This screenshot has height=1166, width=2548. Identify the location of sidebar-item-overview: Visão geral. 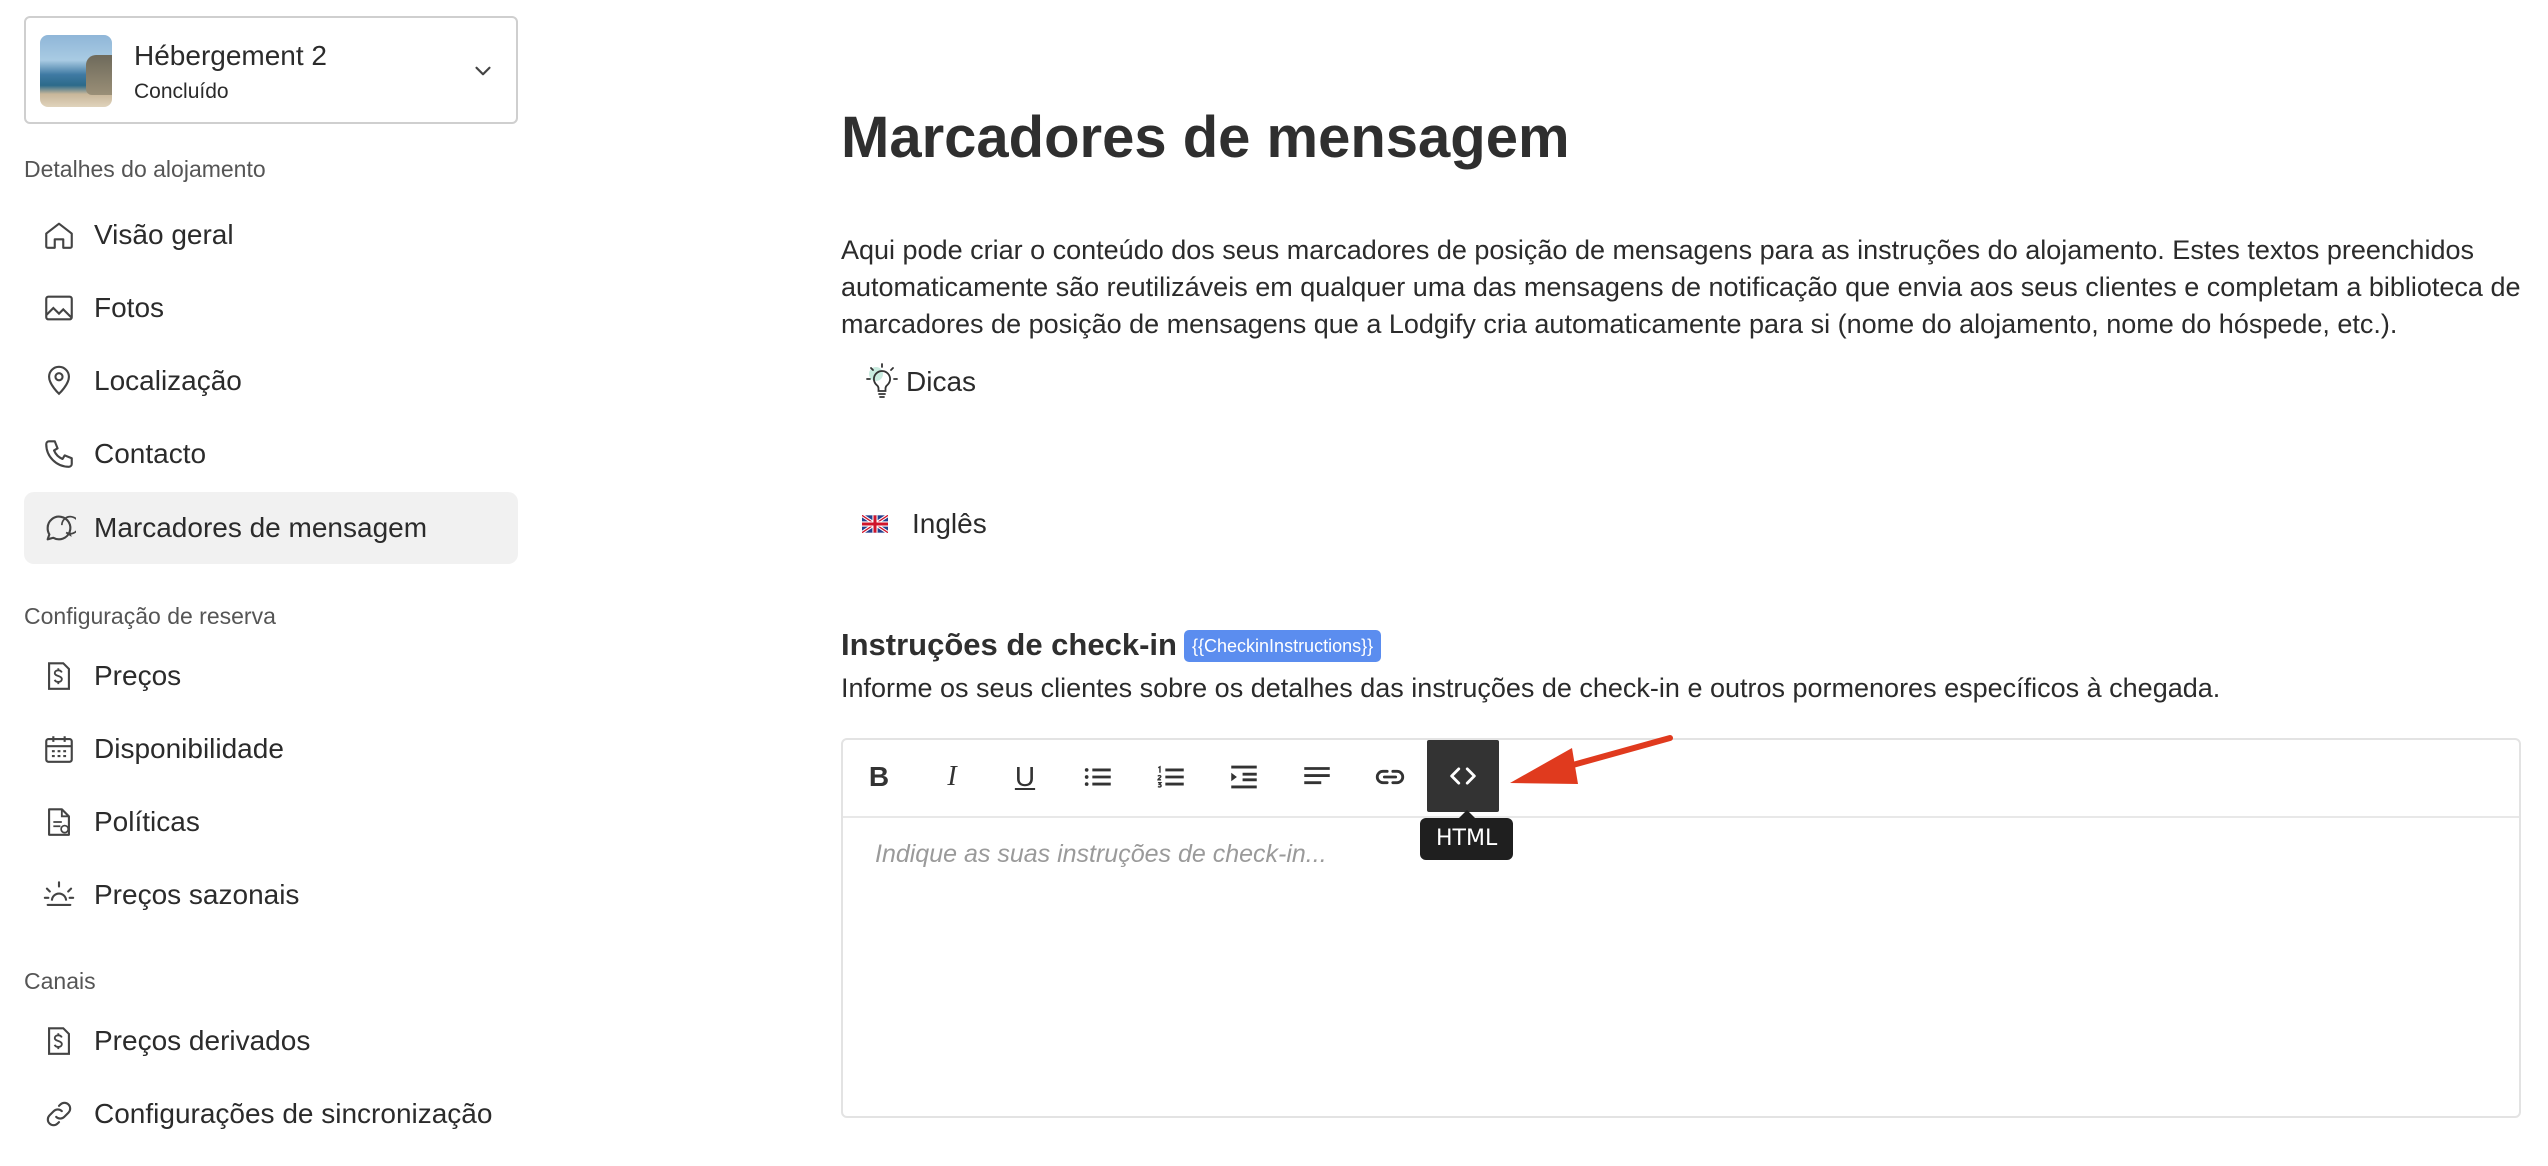
(271, 235).